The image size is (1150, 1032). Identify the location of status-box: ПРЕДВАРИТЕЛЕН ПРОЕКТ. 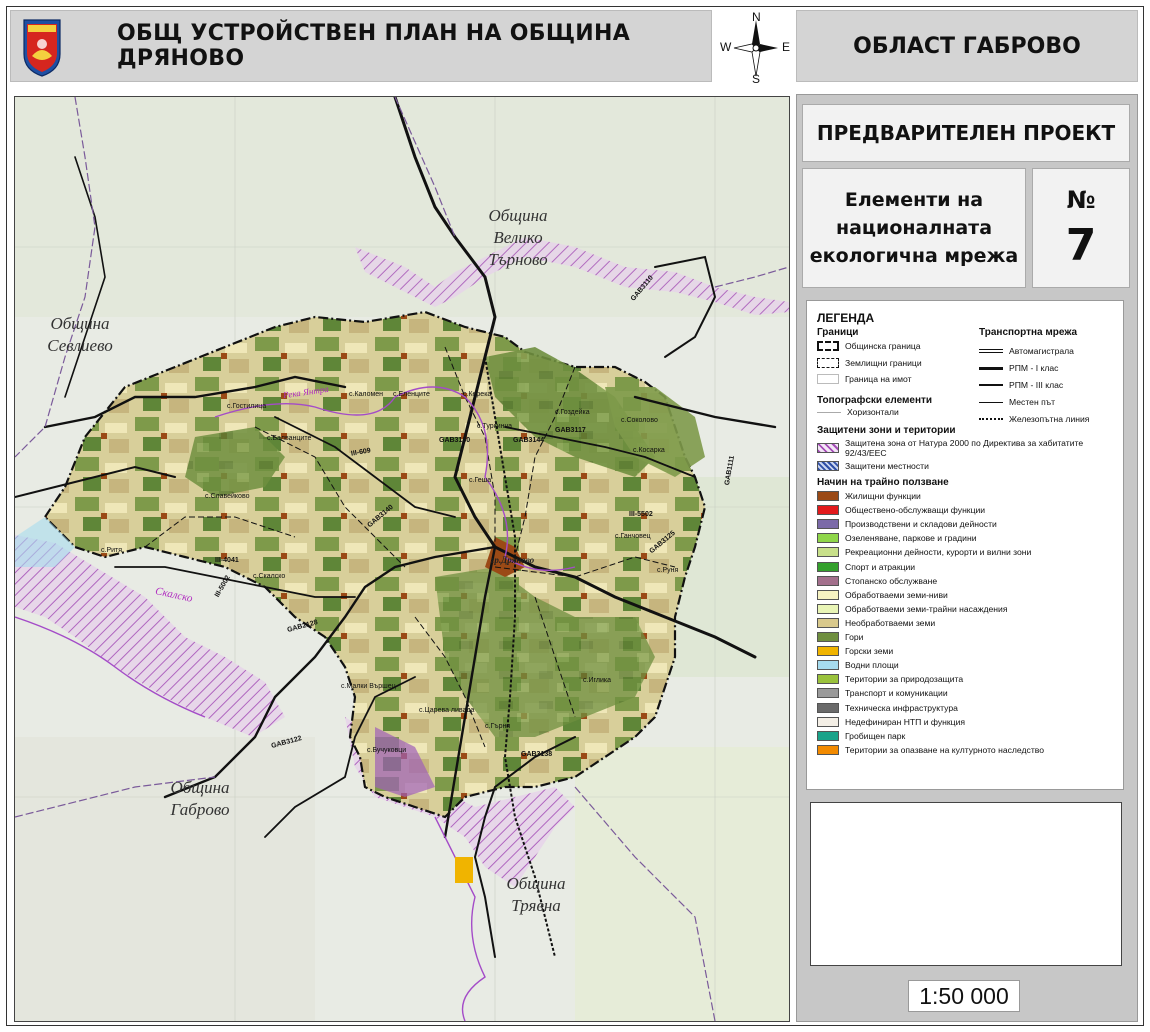
(966, 133).